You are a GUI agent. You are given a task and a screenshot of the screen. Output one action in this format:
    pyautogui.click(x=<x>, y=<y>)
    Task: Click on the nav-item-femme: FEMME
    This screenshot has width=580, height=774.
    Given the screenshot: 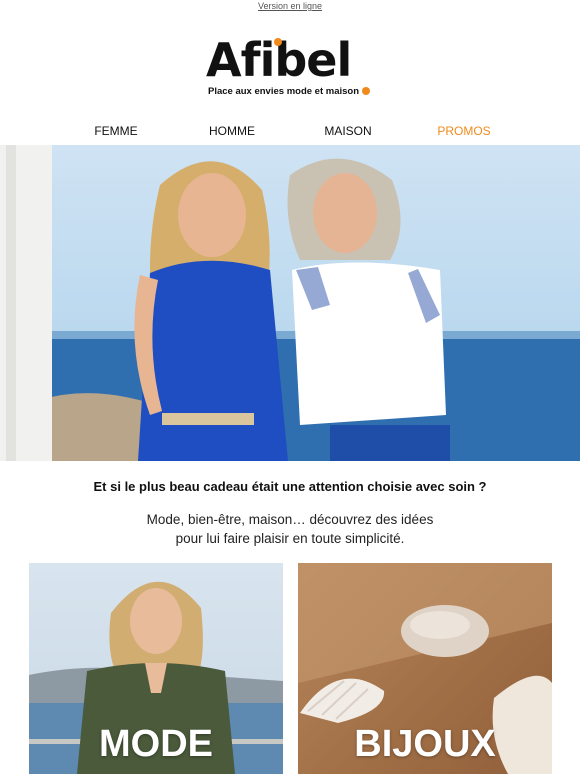 What is the action you would take?
    pyautogui.click(x=115, y=131)
    